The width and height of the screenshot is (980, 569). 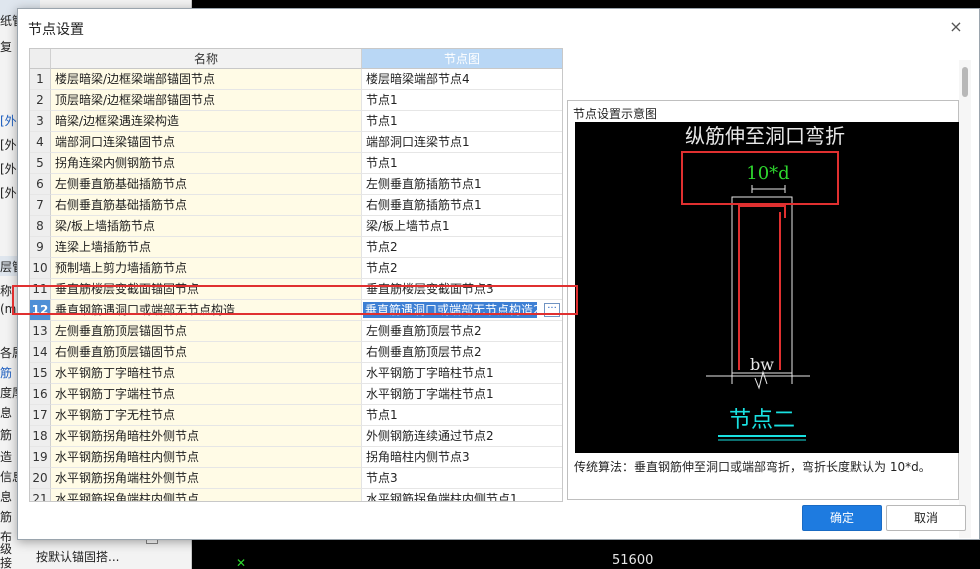 I want to click on row-index: 18, so click(x=40, y=436).